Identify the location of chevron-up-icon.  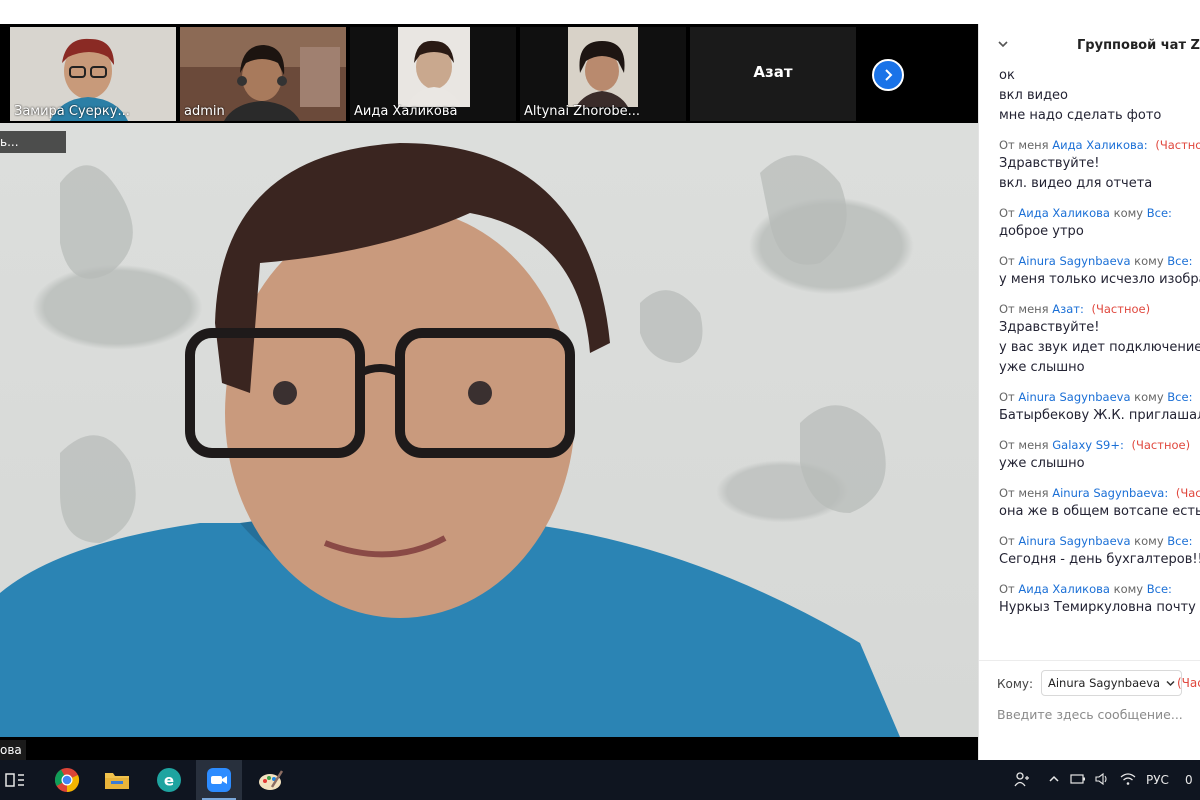
(1054, 780).